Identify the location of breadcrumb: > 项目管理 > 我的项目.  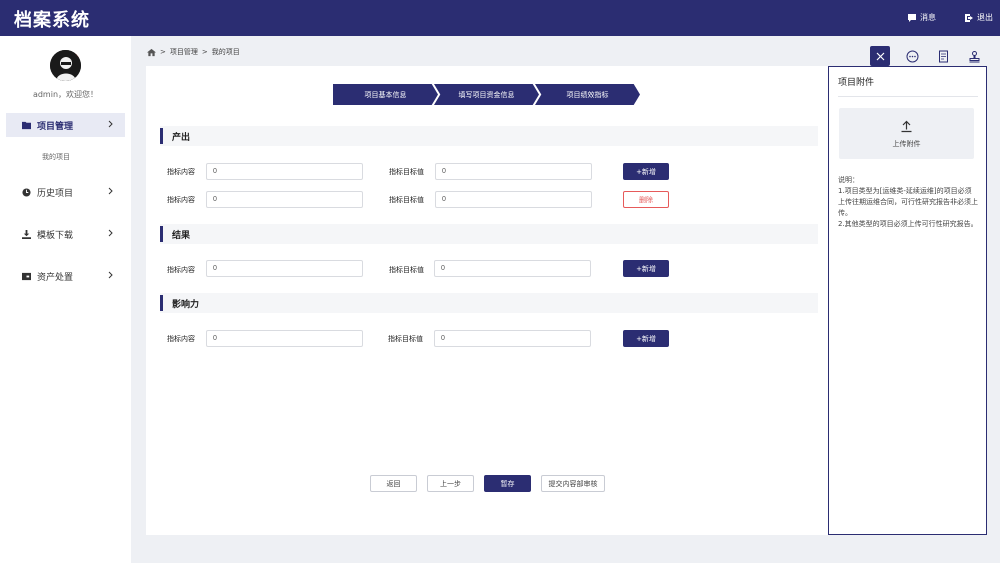
(193, 52).